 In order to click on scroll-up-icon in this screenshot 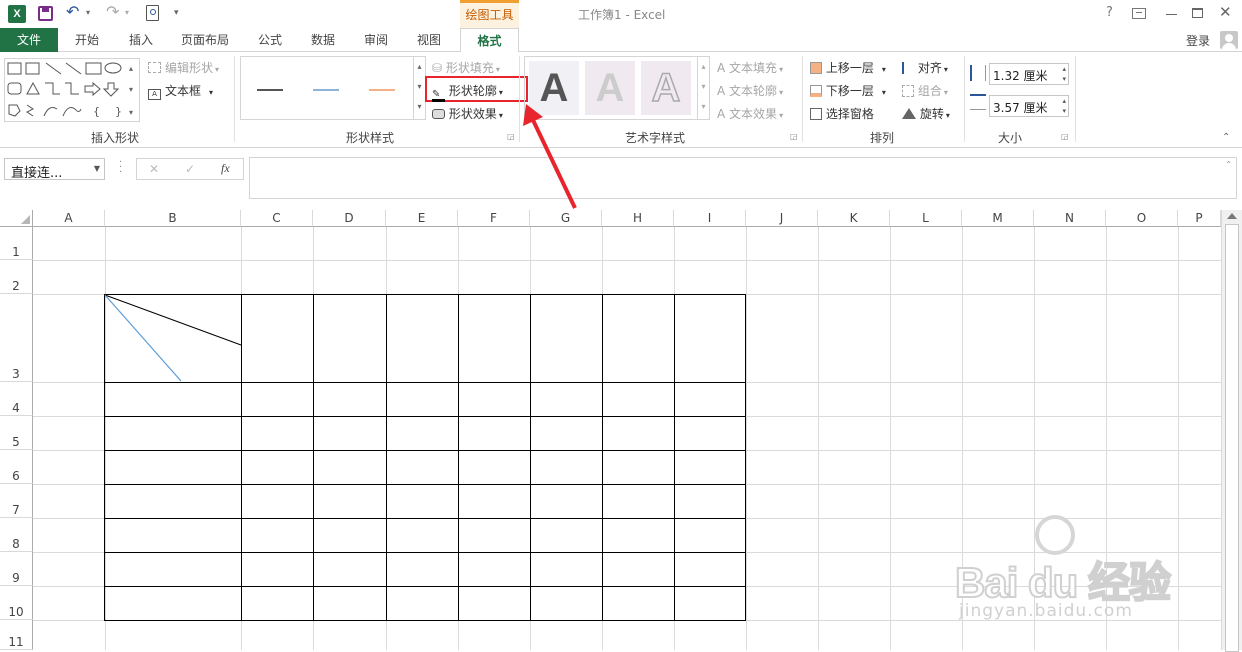, I will do `click(1232, 216)`.